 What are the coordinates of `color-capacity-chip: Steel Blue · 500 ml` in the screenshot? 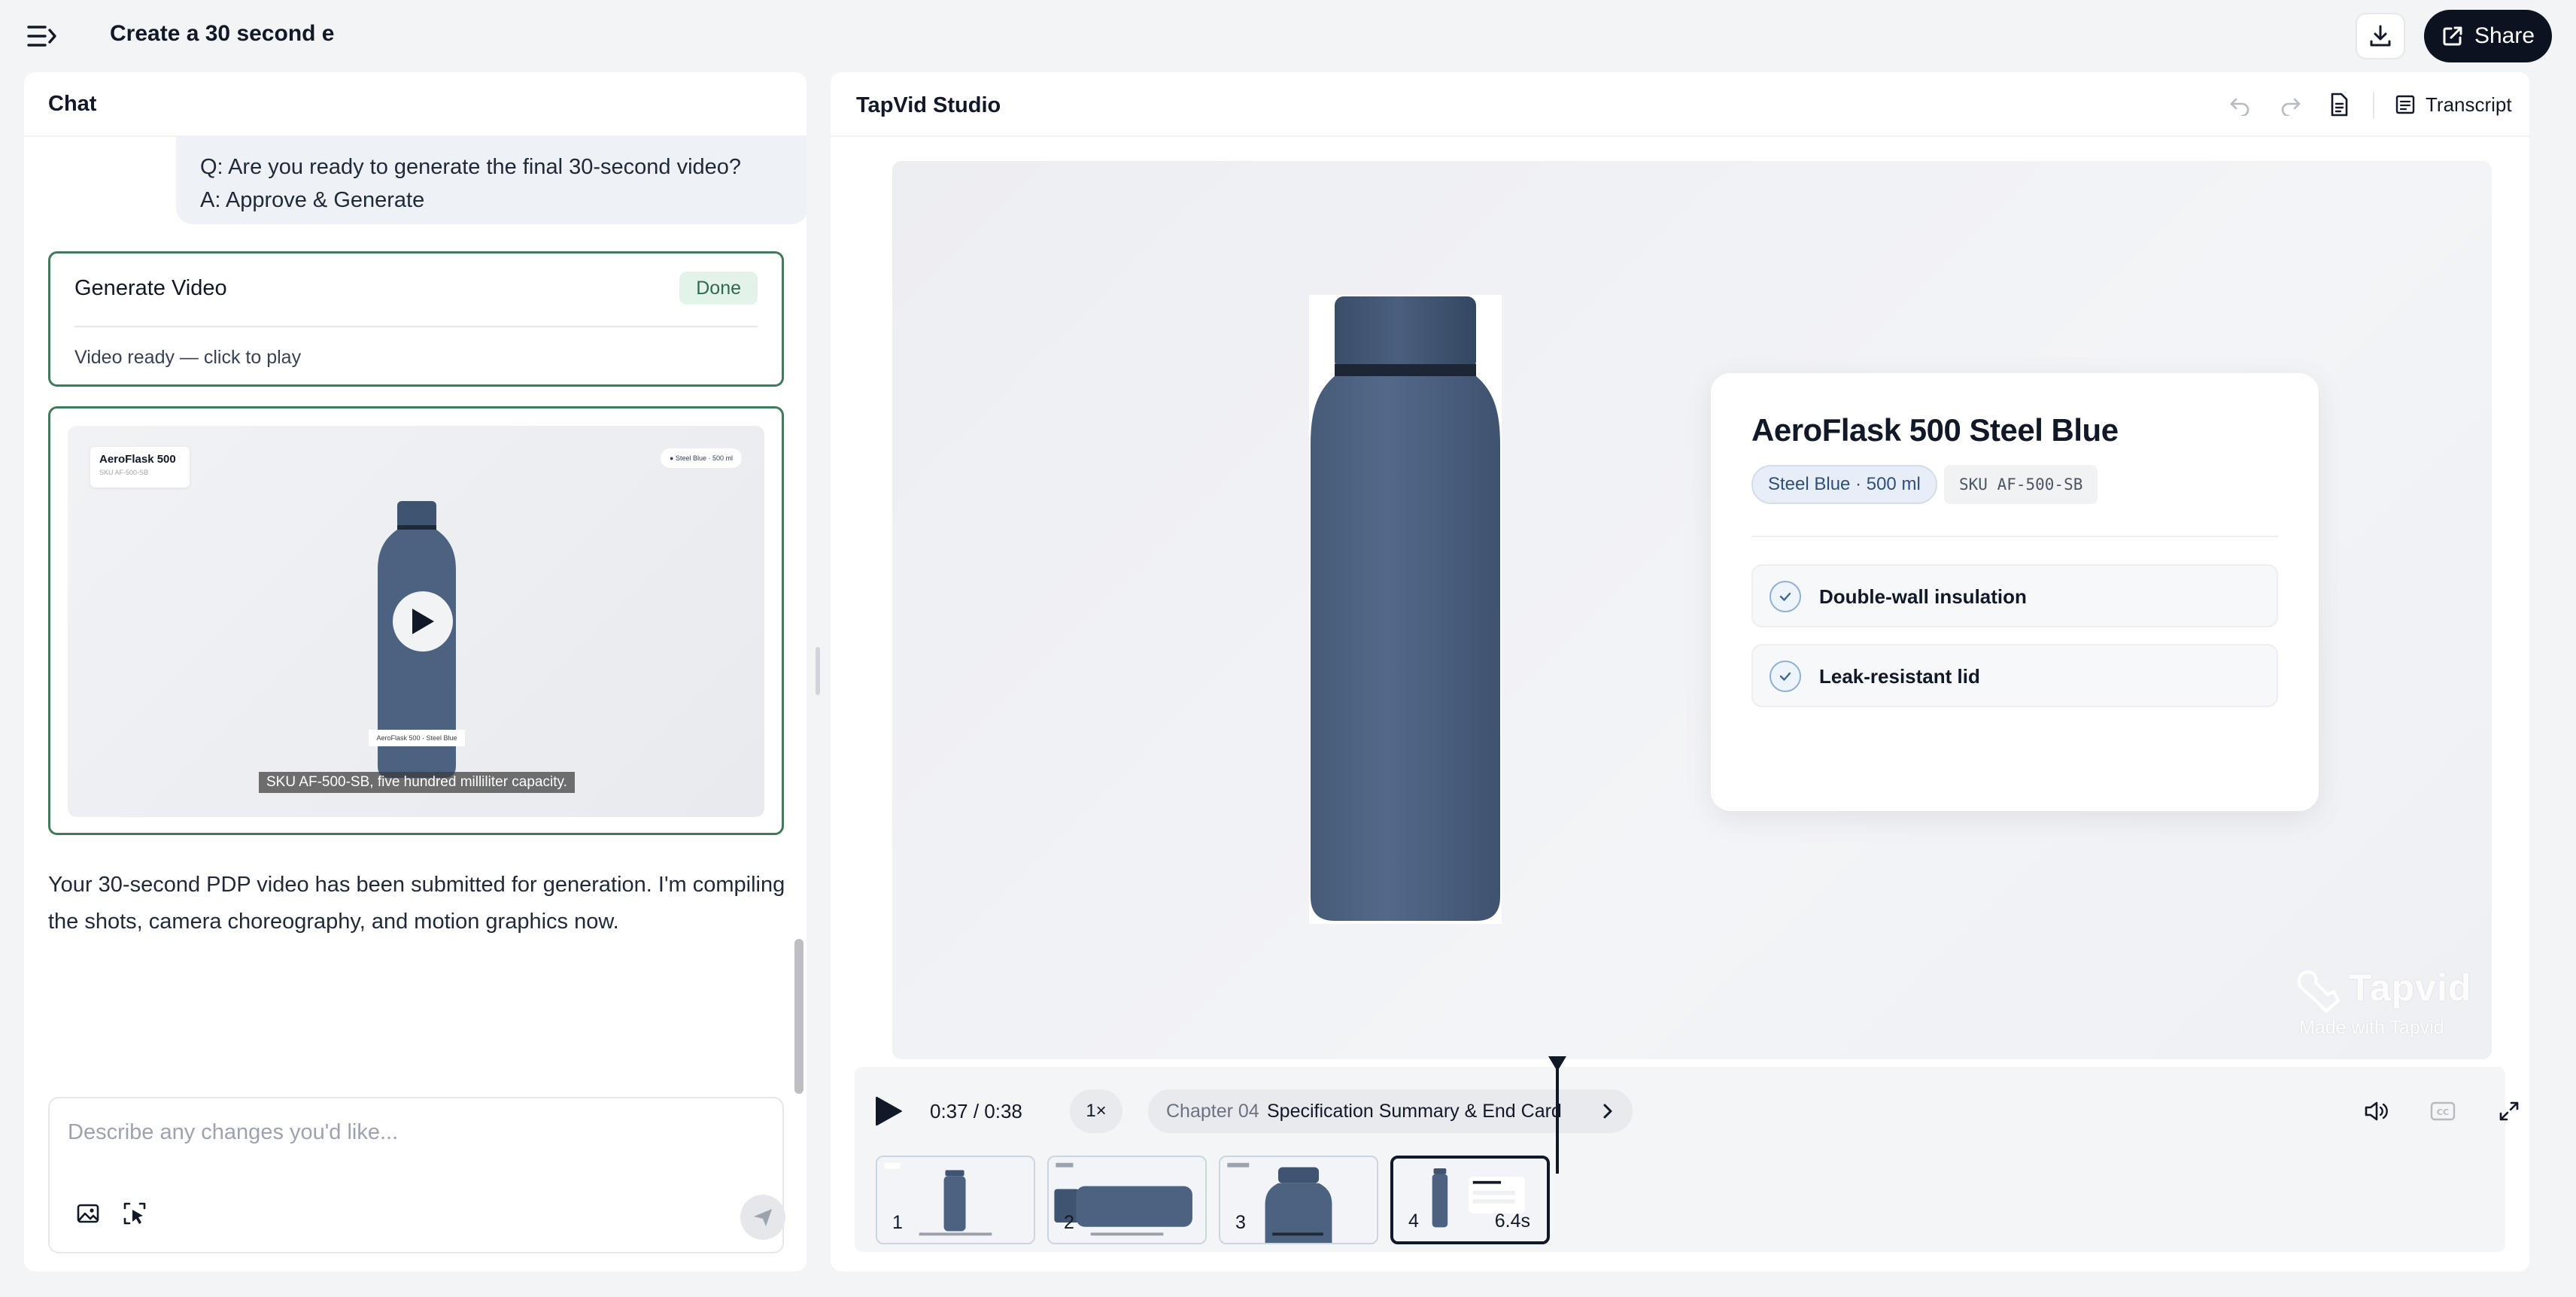 It's located at (1844, 484).